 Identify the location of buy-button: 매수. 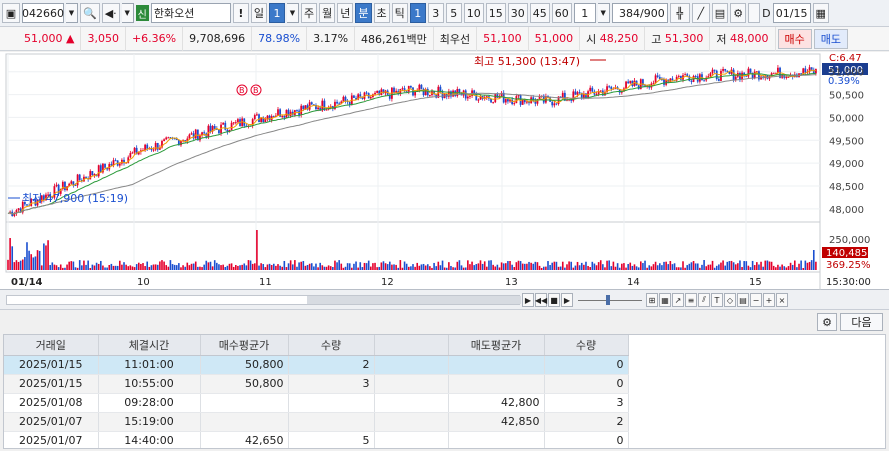
(794, 38).